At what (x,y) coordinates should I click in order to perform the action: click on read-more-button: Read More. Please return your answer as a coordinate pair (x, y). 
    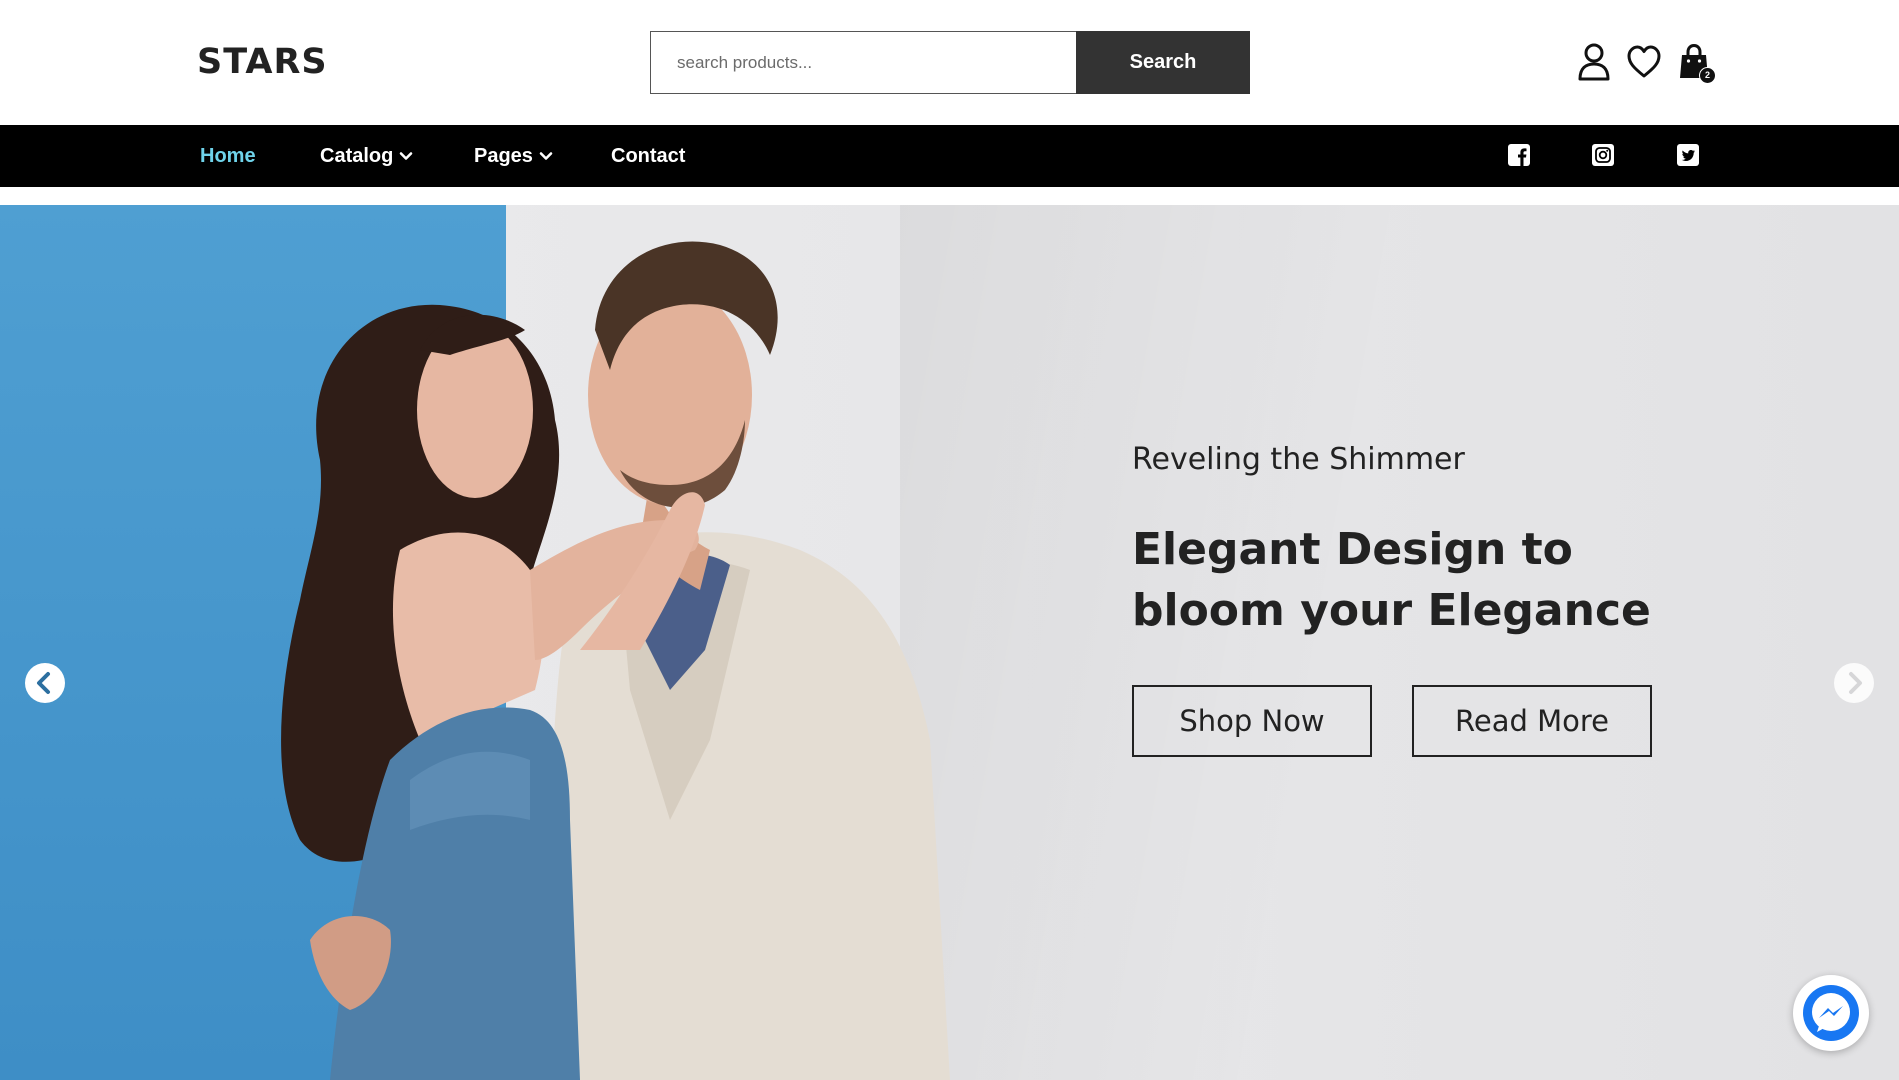
    Looking at the image, I should click on (1532, 721).